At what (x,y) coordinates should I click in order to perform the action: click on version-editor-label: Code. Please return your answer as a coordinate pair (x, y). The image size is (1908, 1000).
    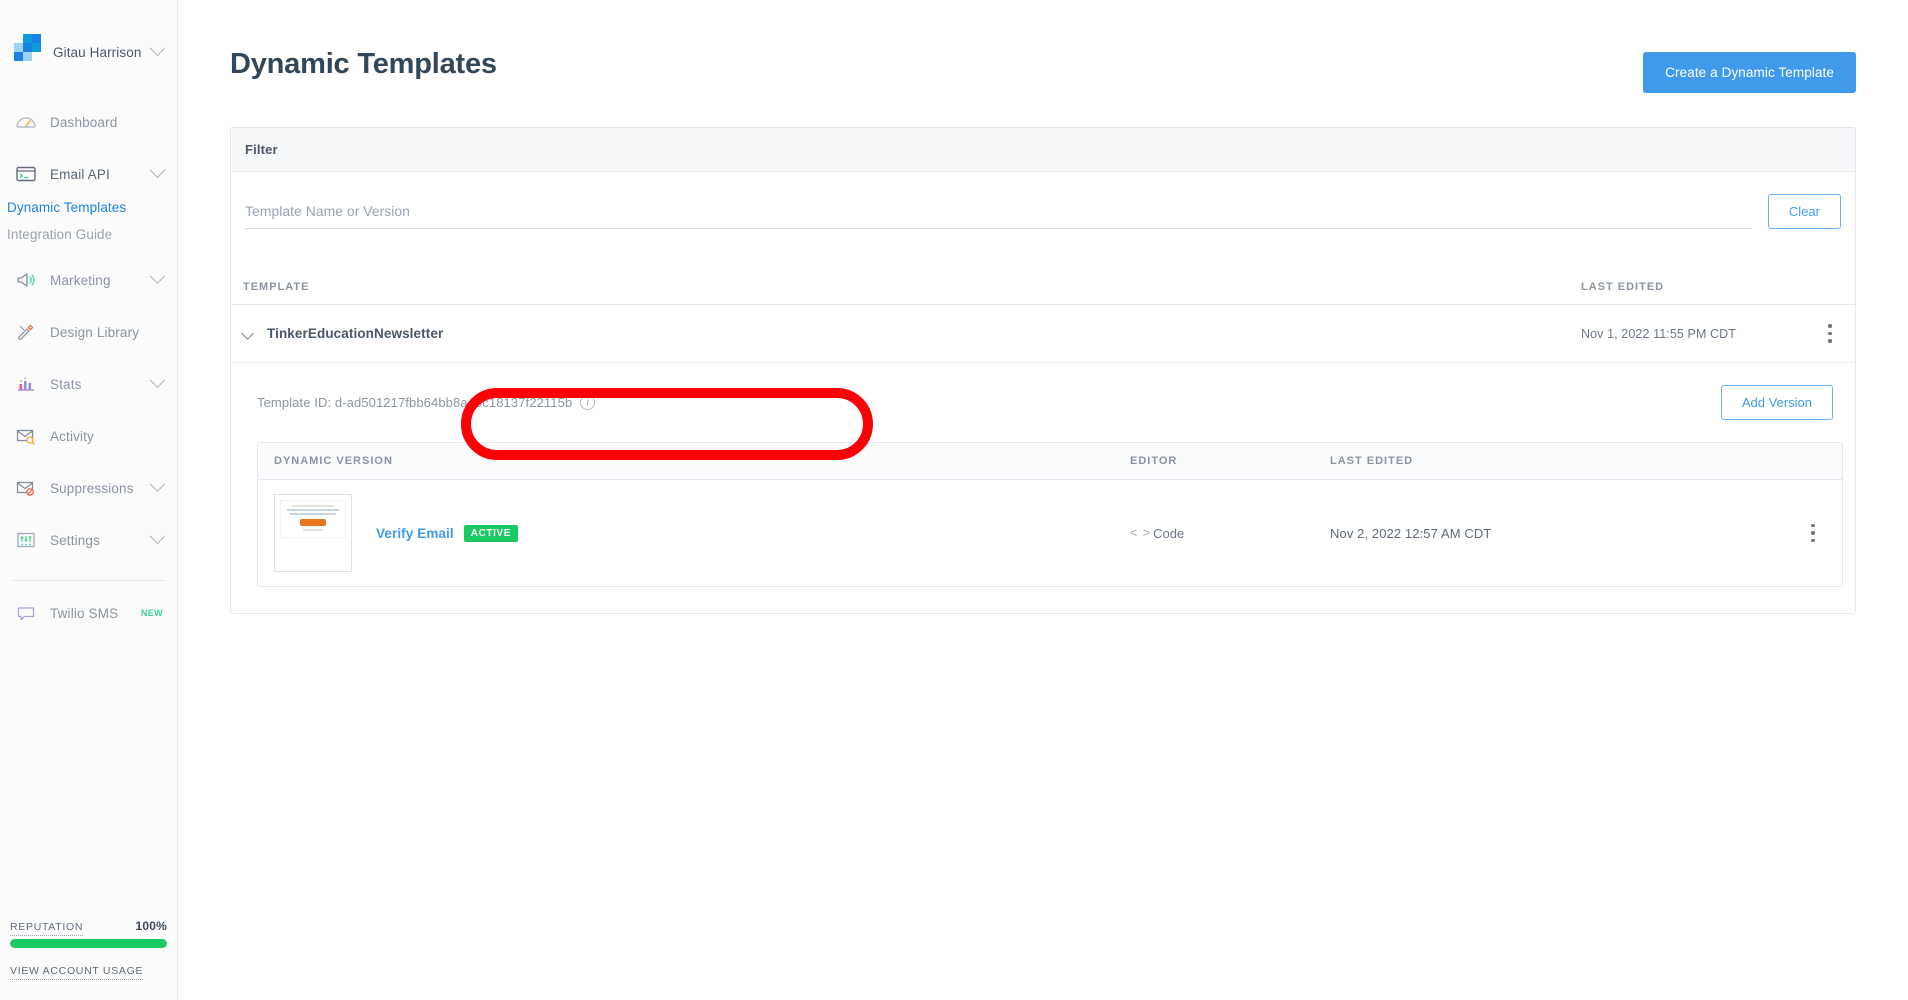
    Looking at the image, I should click on (1169, 533).